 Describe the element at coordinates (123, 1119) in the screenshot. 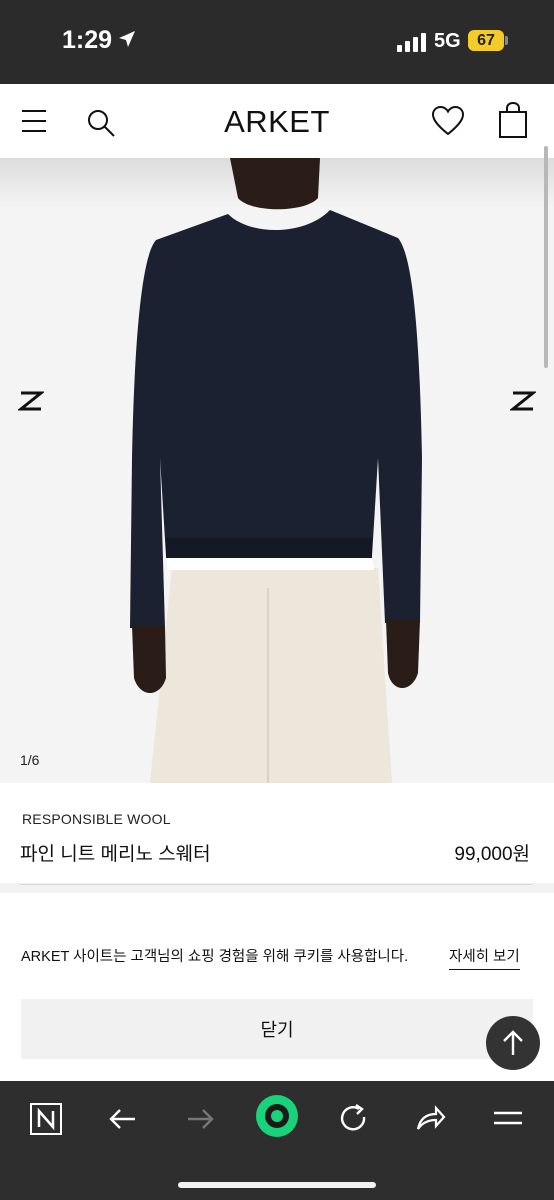

I see `back-arrow-icon` at that location.